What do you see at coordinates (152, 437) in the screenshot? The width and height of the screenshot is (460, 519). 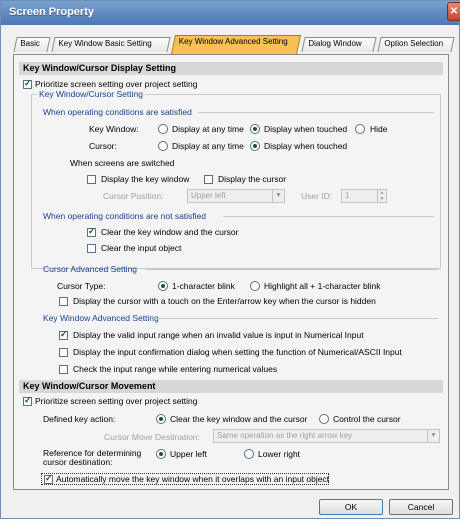 I see `cursor-move-dest-label: Cursor Move Destination:` at bounding box center [152, 437].